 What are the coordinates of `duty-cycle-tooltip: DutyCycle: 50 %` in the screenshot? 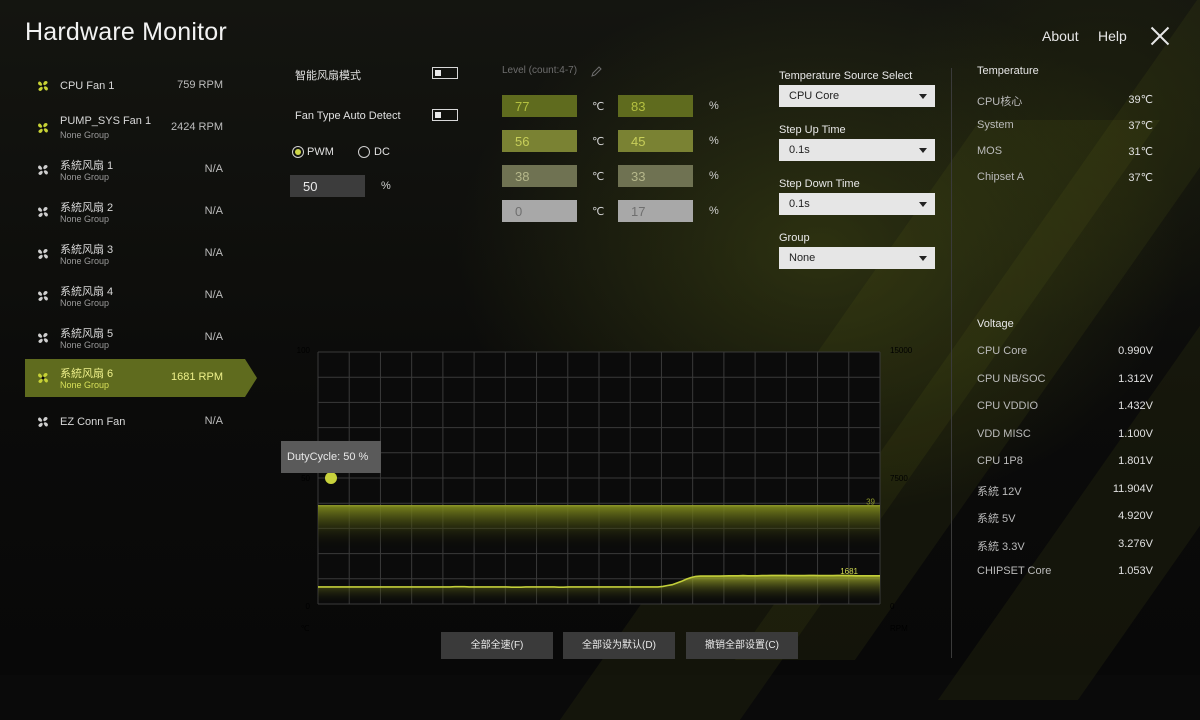 It's located at (331, 457).